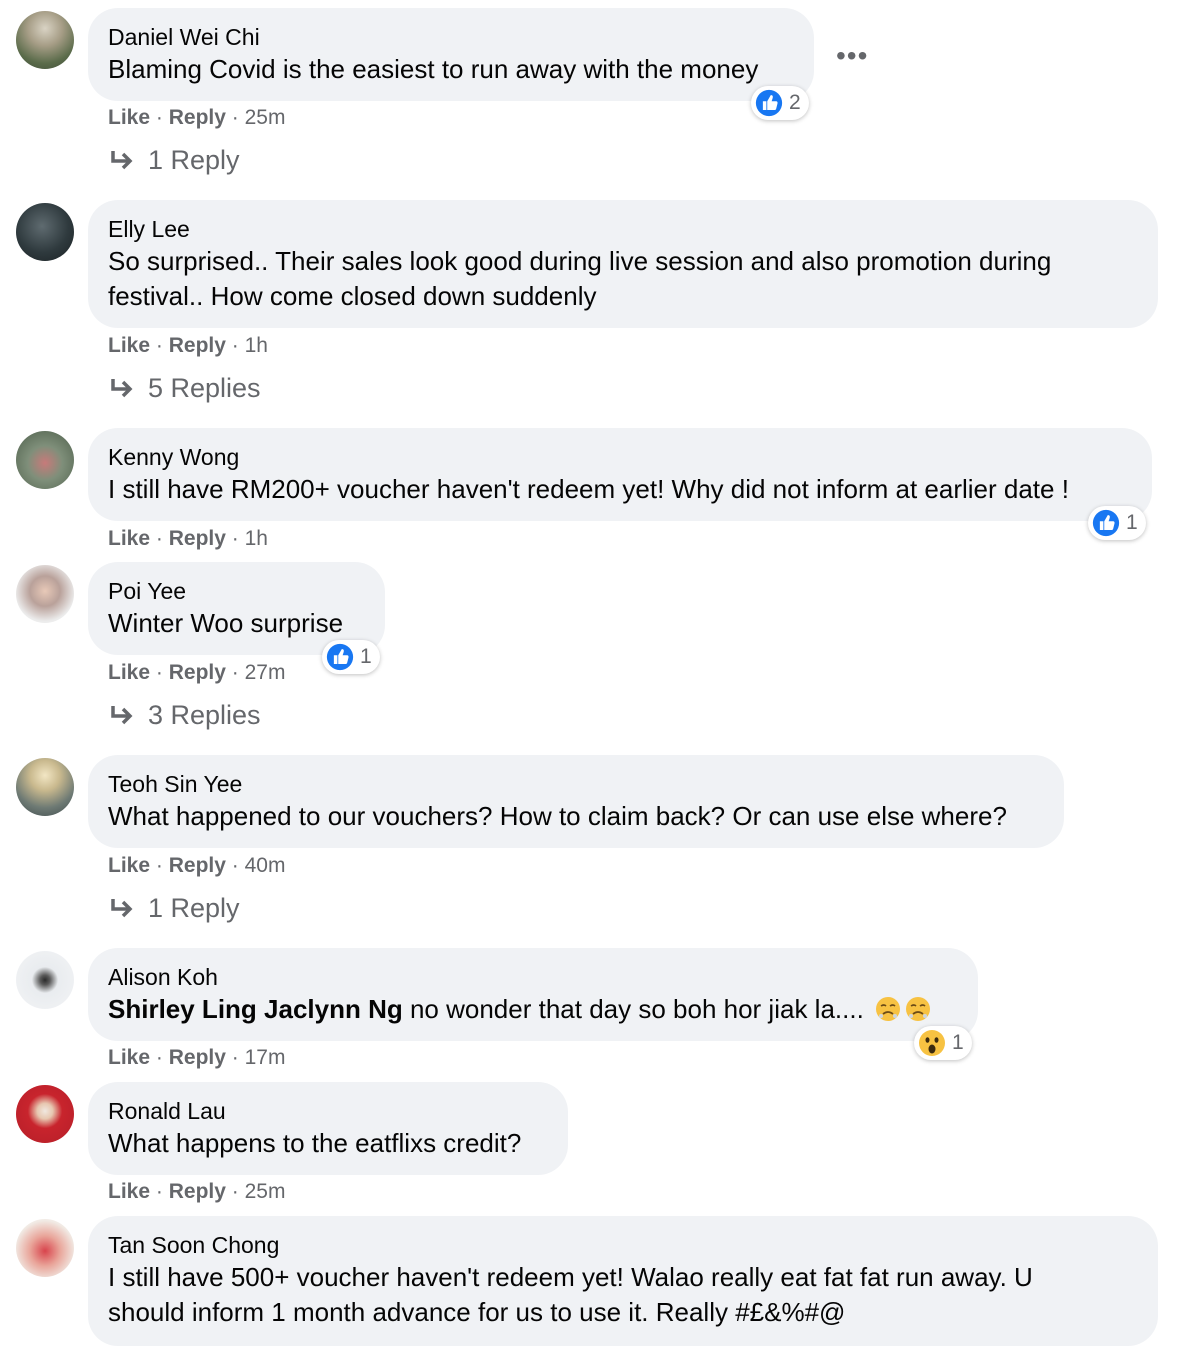 Image resolution: width=1200 pixels, height=1346 pixels. I want to click on timestamp: 40m, so click(265, 865).